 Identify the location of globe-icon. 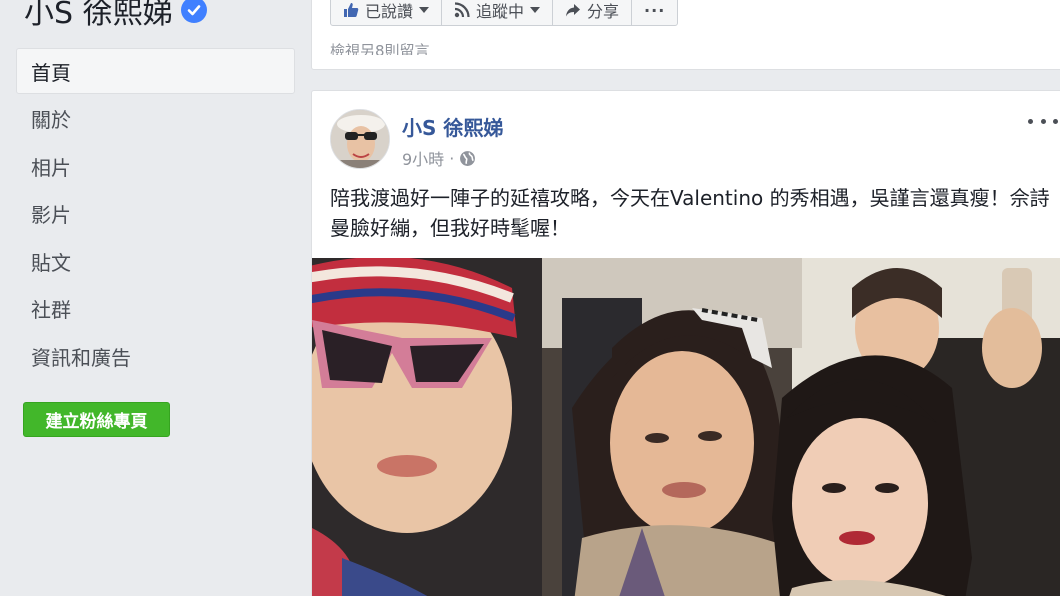
(467, 158).